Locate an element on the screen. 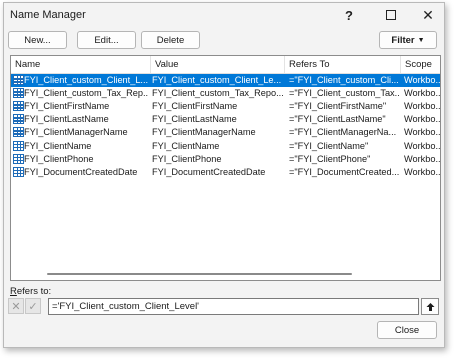 The image size is (454, 358). confirm-edit-button: ✓ is located at coordinates (33, 306).